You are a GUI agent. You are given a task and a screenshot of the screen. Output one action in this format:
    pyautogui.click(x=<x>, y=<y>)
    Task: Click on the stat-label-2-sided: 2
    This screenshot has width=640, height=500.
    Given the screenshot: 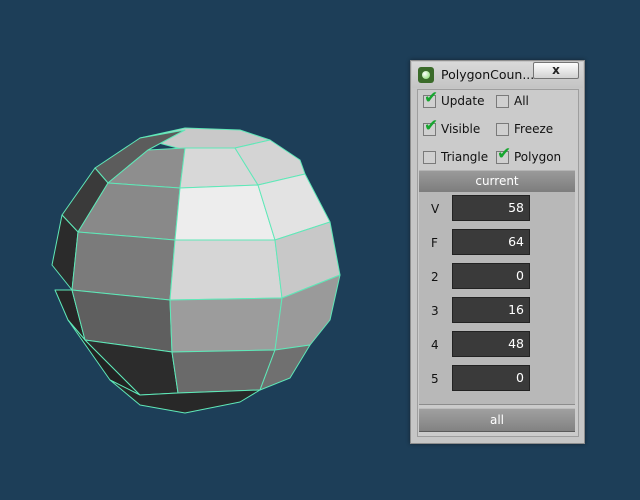 What is the action you would take?
    pyautogui.click(x=435, y=277)
    